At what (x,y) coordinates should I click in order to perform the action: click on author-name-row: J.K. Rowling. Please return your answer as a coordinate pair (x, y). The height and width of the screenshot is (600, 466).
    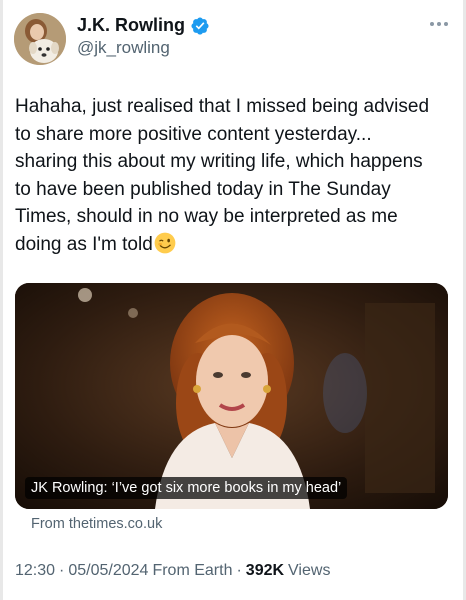
    Looking at the image, I should click on (143, 25).